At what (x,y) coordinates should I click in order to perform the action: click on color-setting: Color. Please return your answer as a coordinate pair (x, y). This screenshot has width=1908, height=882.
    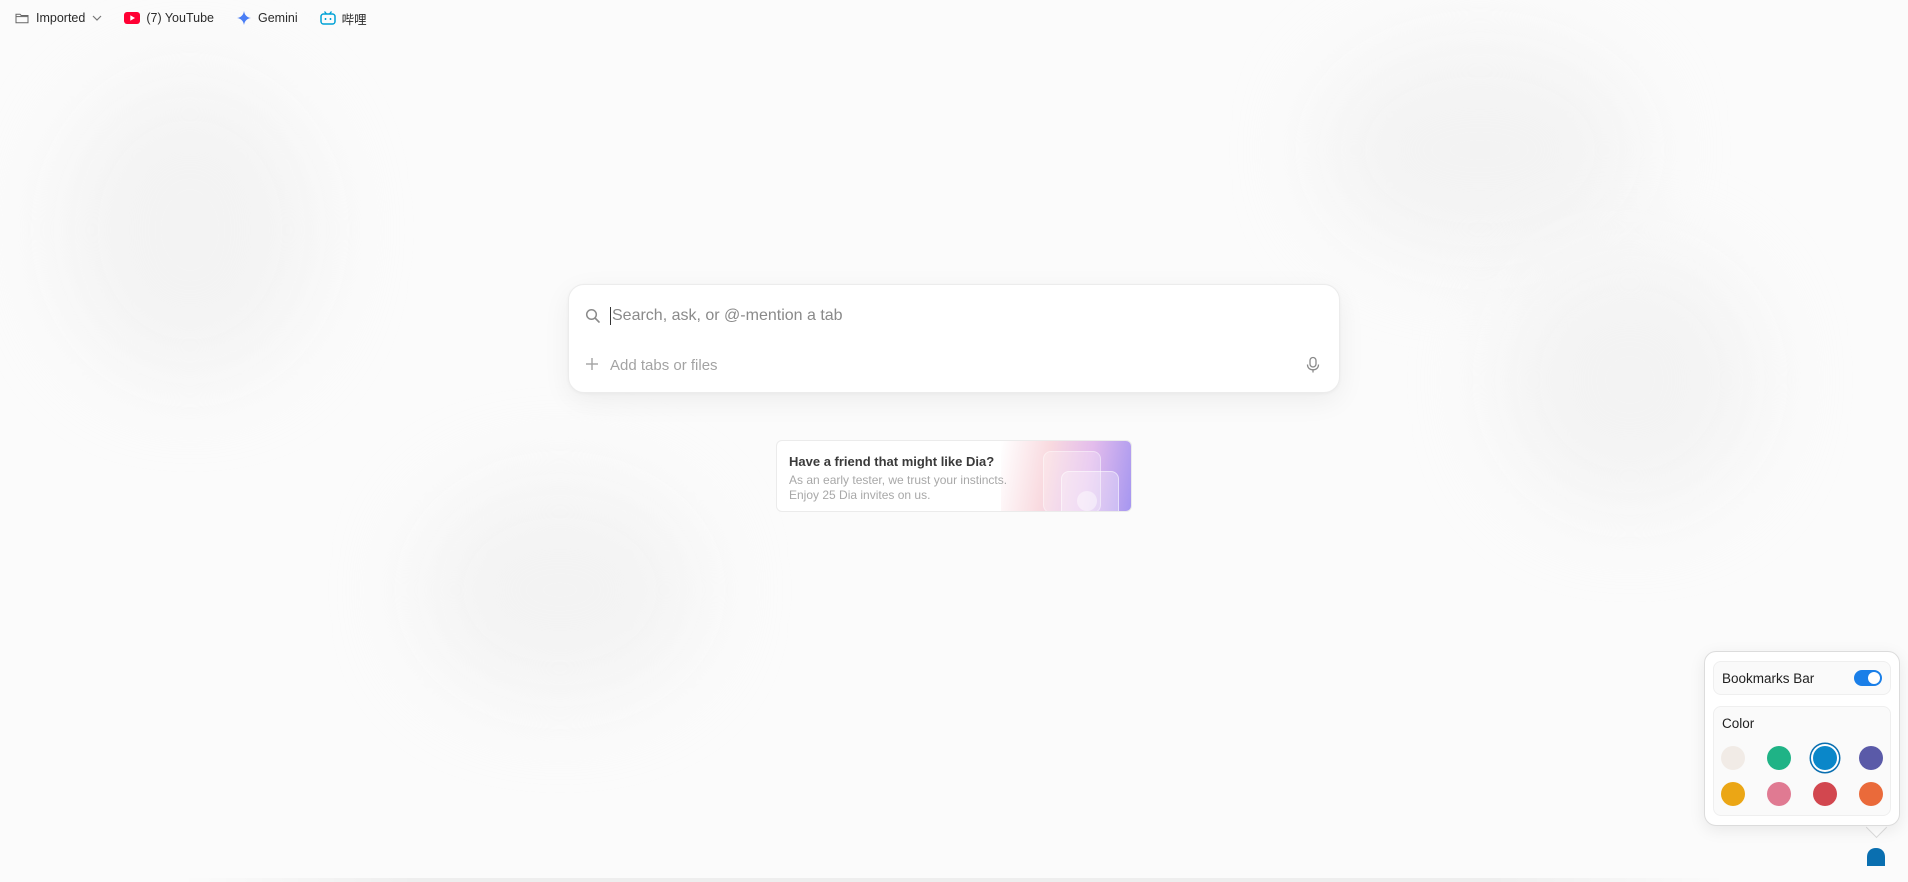
    Looking at the image, I should click on (1802, 761).